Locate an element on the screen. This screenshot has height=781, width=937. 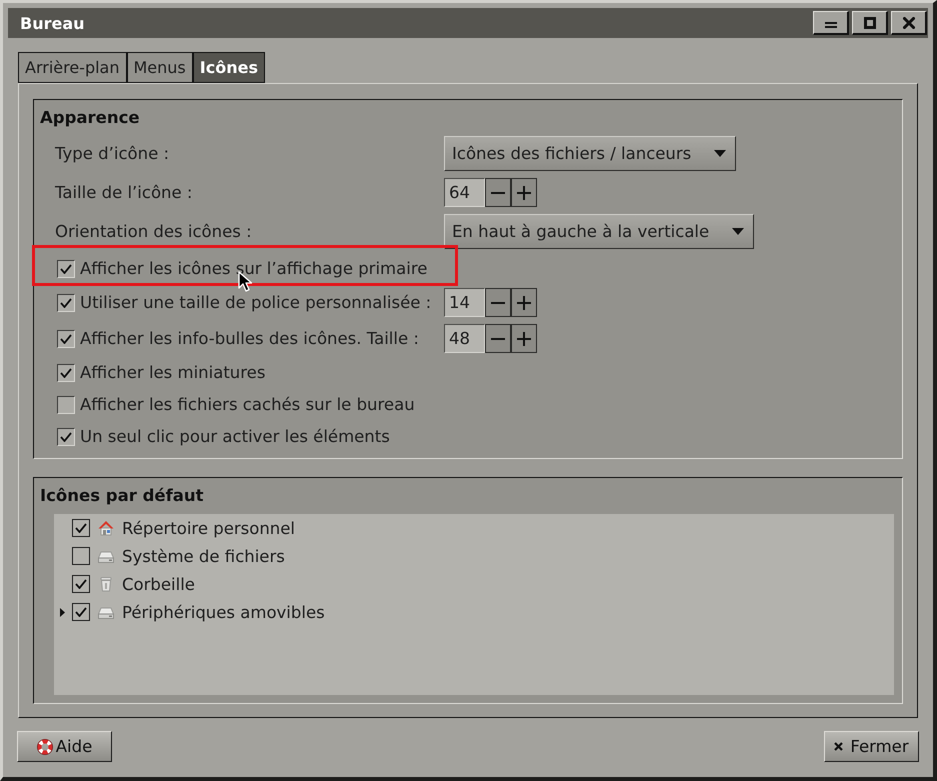
close-button is located at coordinates (909, 23).